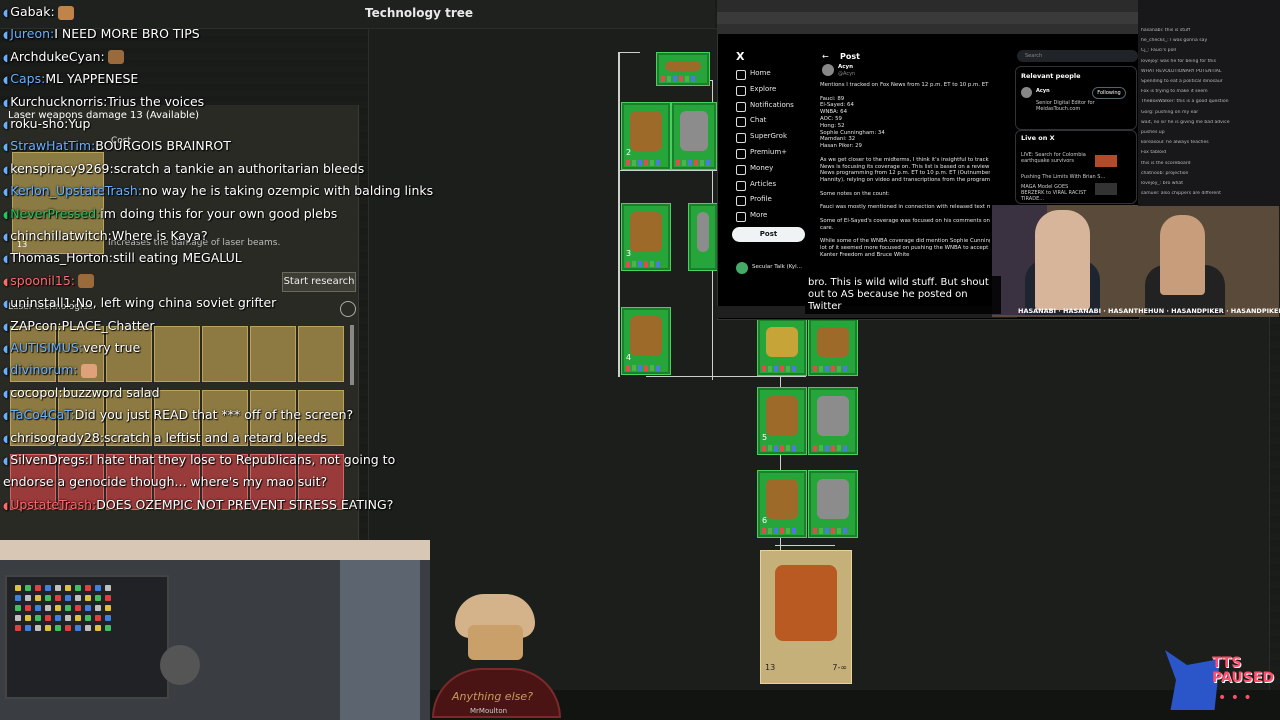  What do you see at coordinates (806, 617) in the screenshot?
I see `selected-tech-node: 13 7-∞` at bounding box center [806, 617].